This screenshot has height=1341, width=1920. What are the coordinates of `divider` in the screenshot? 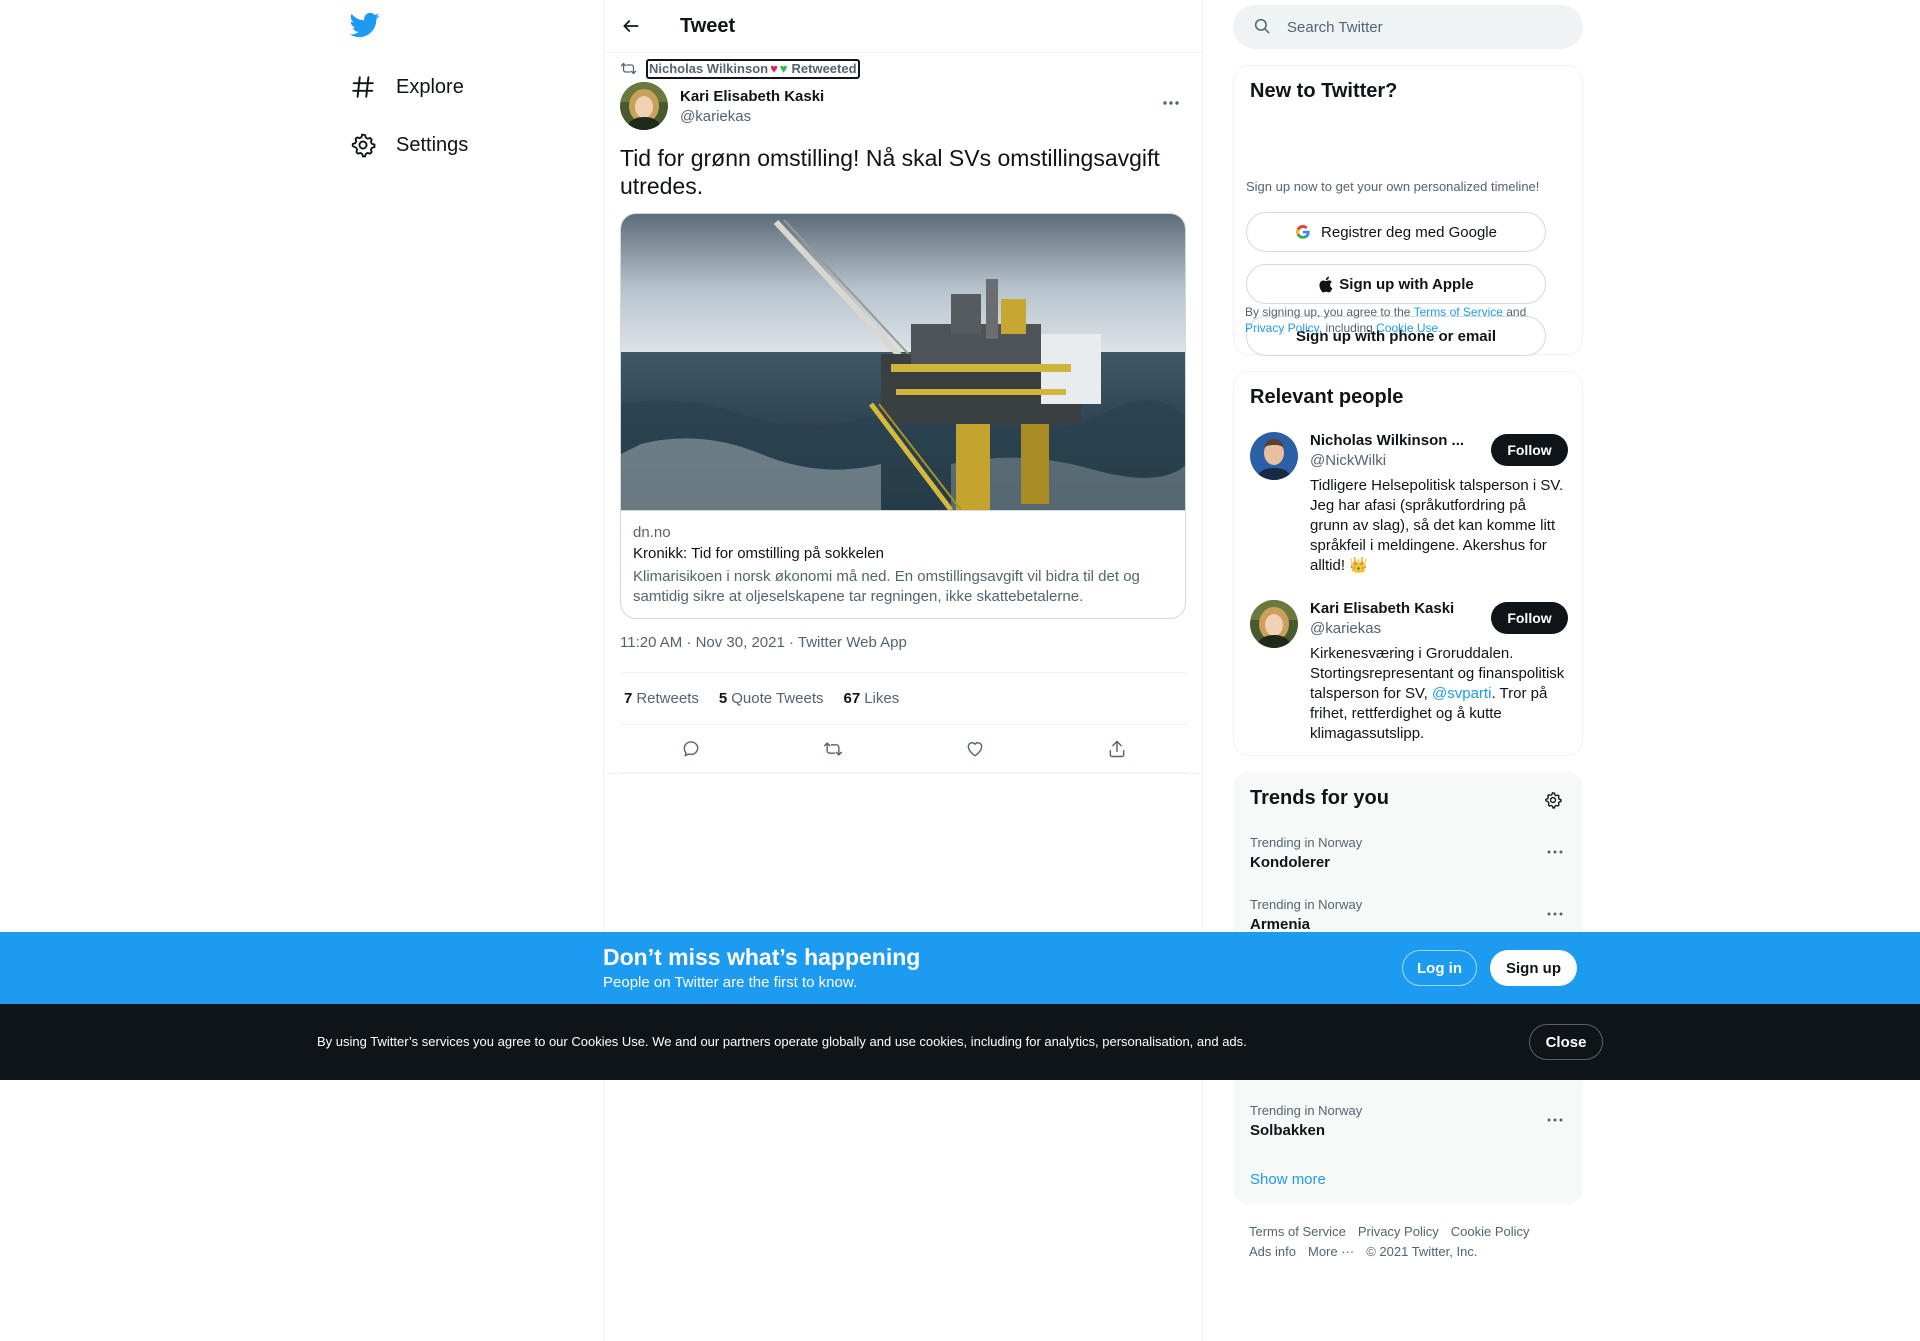 It's located at (904, 773).